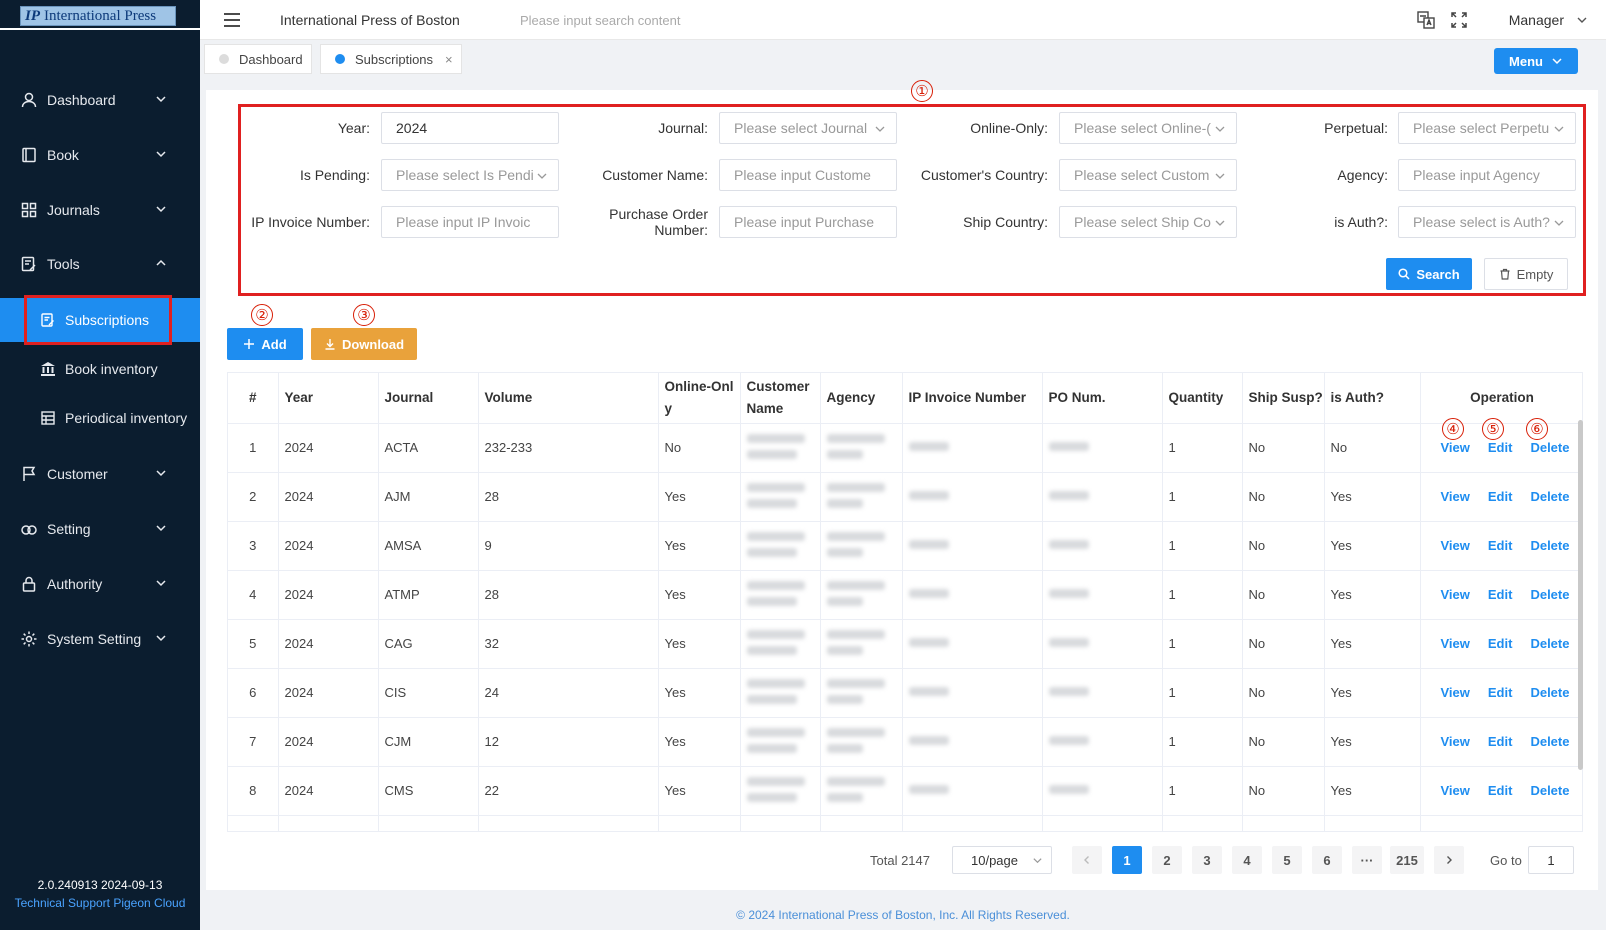 The height and width of the screenshot is (930, 1606). What do you see at coordinates (568, 398) in the screenshot?
I see `header-volume: Volume` at bounding box center [568, 398].